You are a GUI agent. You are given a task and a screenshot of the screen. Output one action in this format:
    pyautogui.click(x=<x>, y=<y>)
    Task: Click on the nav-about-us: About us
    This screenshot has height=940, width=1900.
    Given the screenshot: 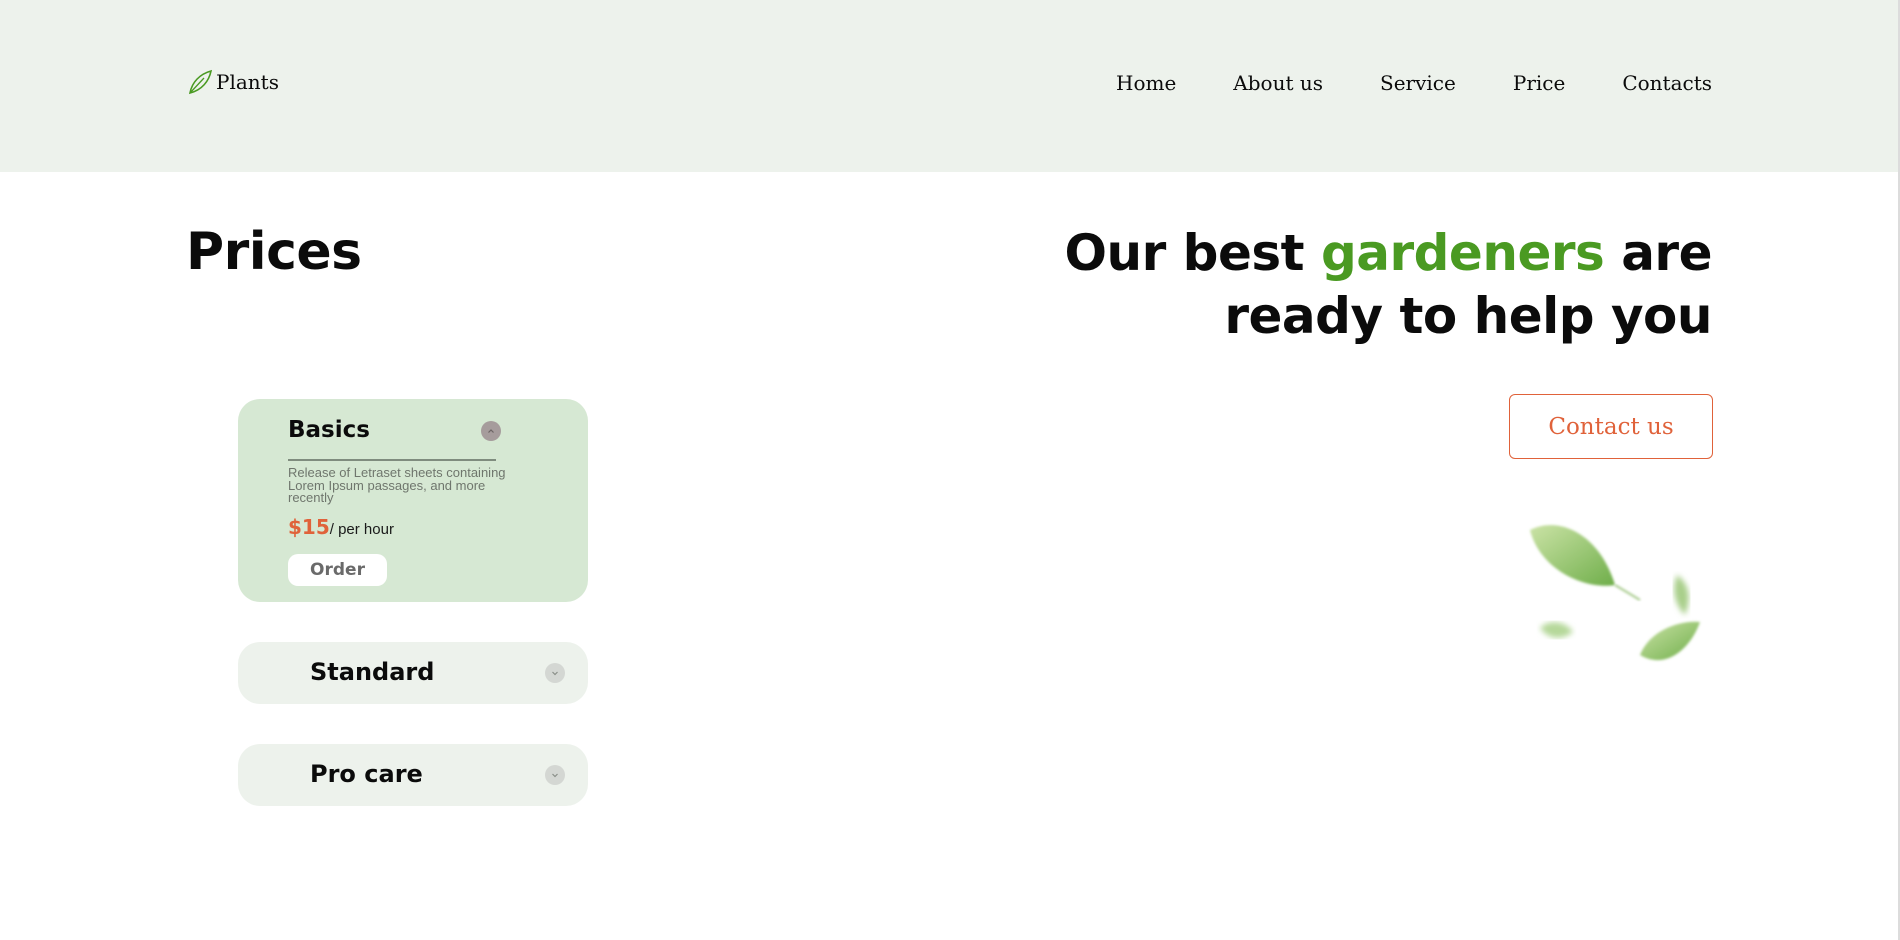 What is the action you would take?
    pyautogui.click(x=1278, y=83)
    